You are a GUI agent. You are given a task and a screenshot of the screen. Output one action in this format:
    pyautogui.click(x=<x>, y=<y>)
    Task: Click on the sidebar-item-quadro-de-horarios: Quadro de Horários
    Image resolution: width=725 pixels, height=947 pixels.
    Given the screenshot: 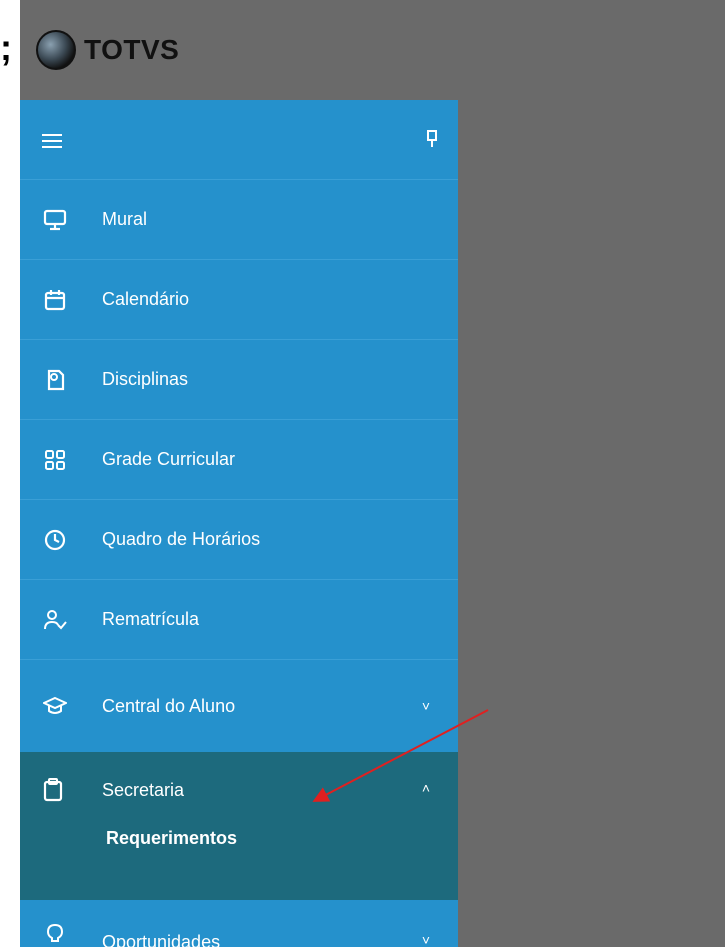 What is the action you would take?
    pyautogui.click(x=239, y=540)
    